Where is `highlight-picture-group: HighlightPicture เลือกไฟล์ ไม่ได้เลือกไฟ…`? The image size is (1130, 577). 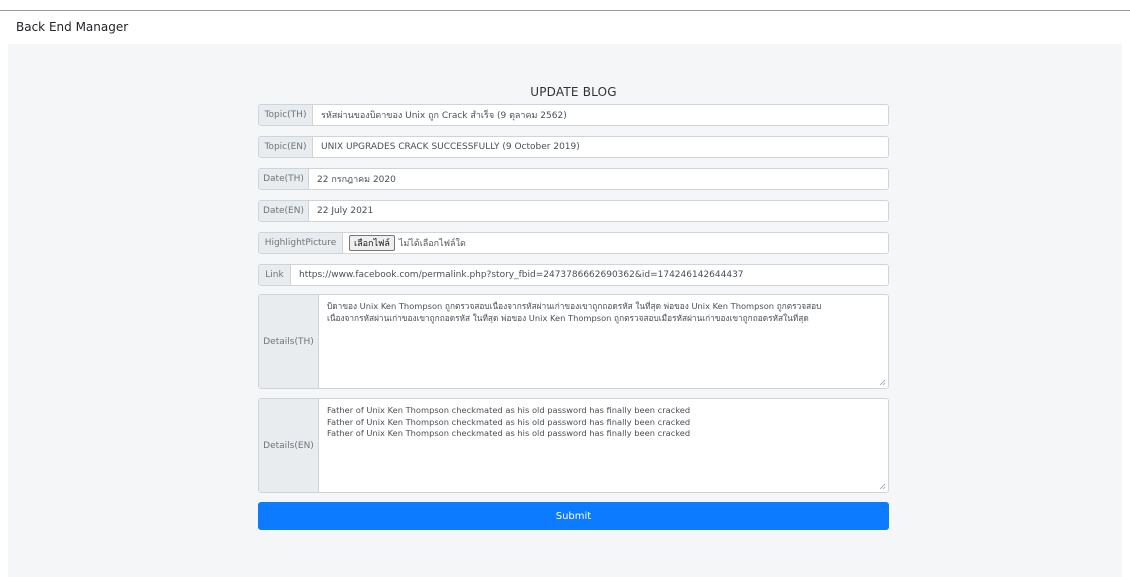 highlight-picture-group: HighlightPicture เลือกไฟล์ ไม่ได้เลือกไฟ… is located at coordinates (573, 243).